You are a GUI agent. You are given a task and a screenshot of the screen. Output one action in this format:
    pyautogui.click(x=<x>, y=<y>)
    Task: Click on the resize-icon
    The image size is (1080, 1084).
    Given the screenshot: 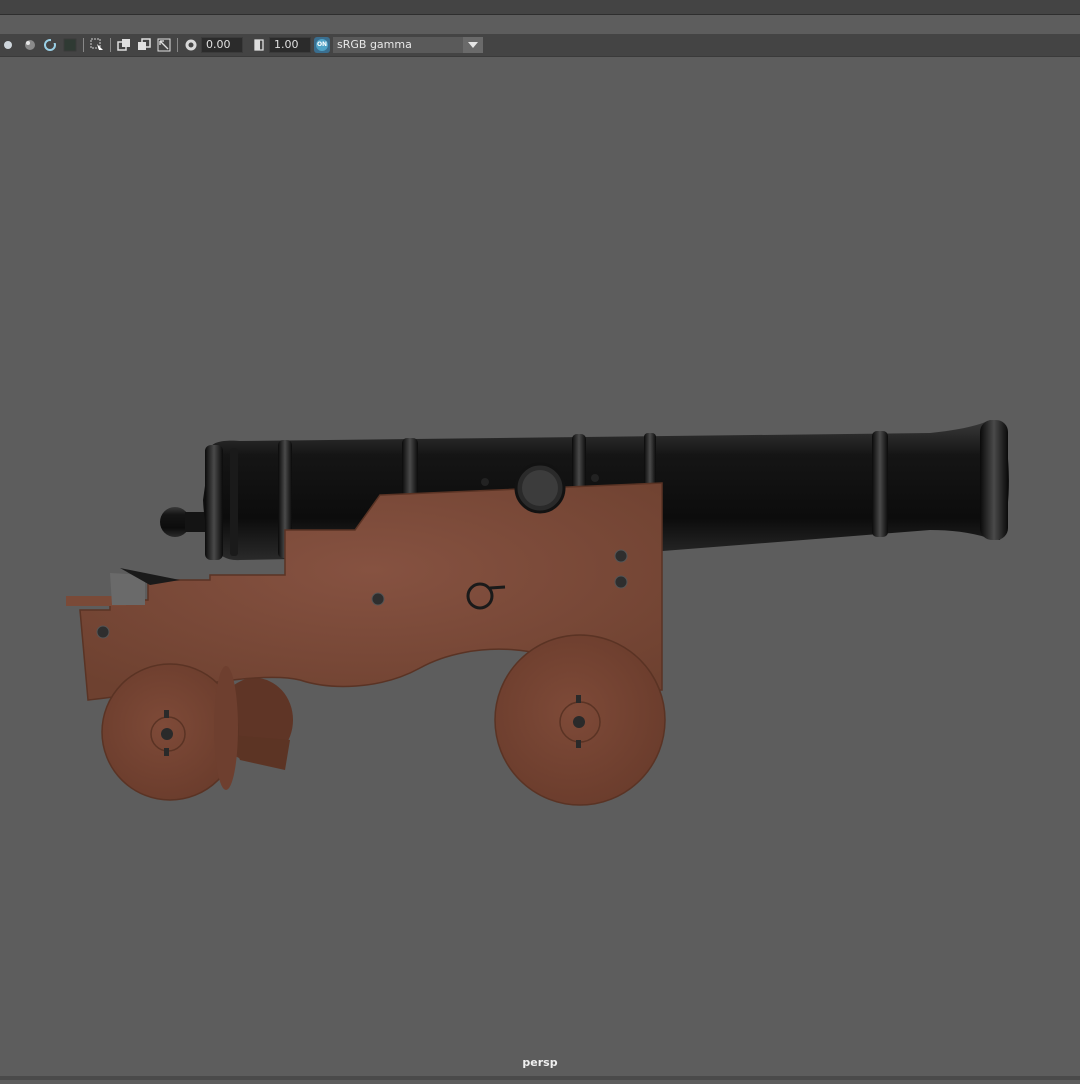 What is the action you would take?
    pyautogui.click(x=164, y=45)
    